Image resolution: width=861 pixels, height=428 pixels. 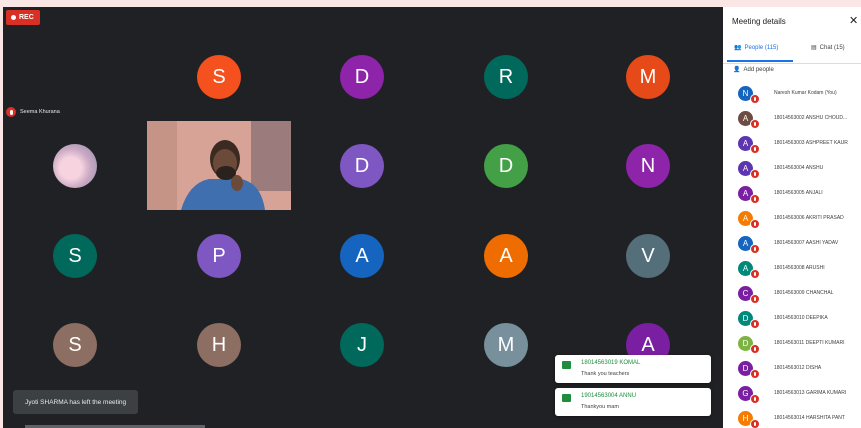 What do you see at coordinates (811, 143) in the screenshot?
I see `participant-name: 18014563003 ASHPREET KAUR` at bounding box center [811, 143].